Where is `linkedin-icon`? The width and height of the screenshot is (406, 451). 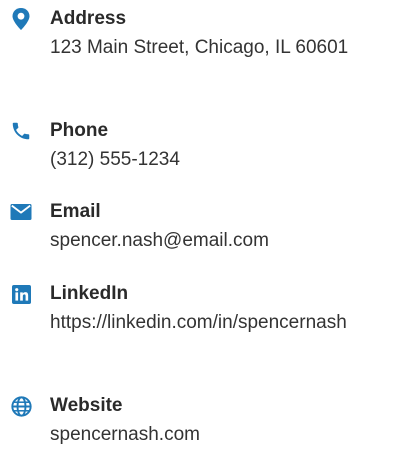
linkedin-icon is located at coordinates (21, 294).